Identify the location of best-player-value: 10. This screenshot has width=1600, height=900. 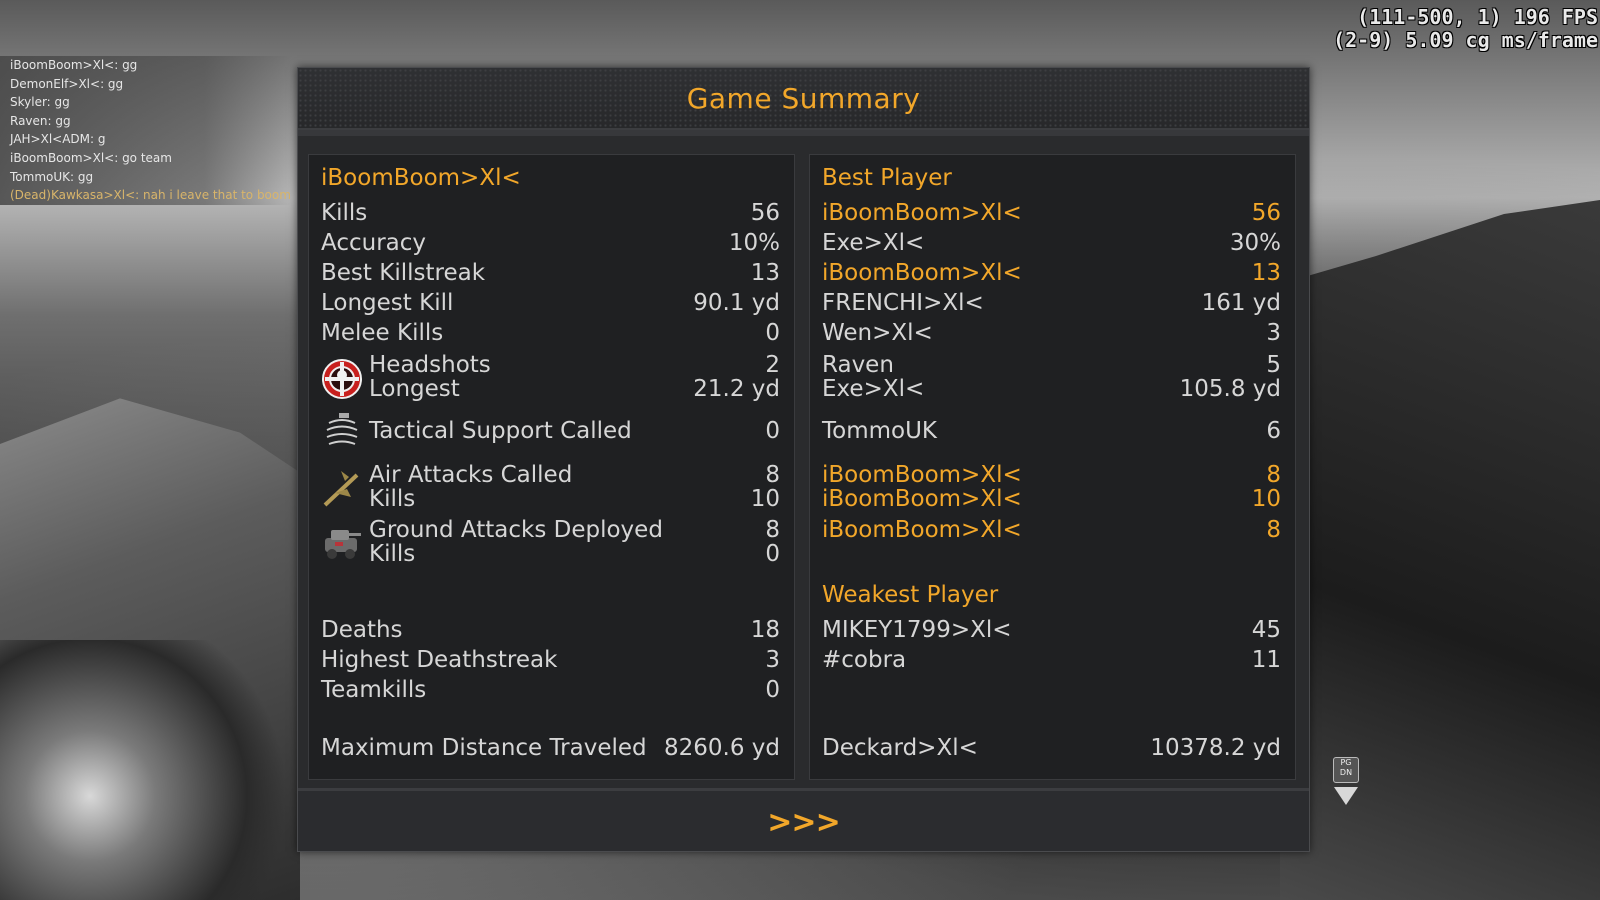
(1266, 499).